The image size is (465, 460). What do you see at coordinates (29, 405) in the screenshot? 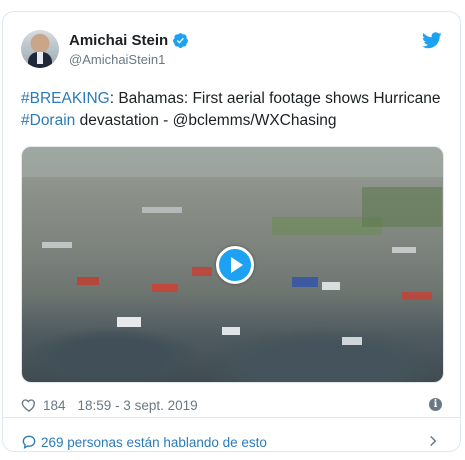
I see `heart-icon` at bounding box center [29, 405].